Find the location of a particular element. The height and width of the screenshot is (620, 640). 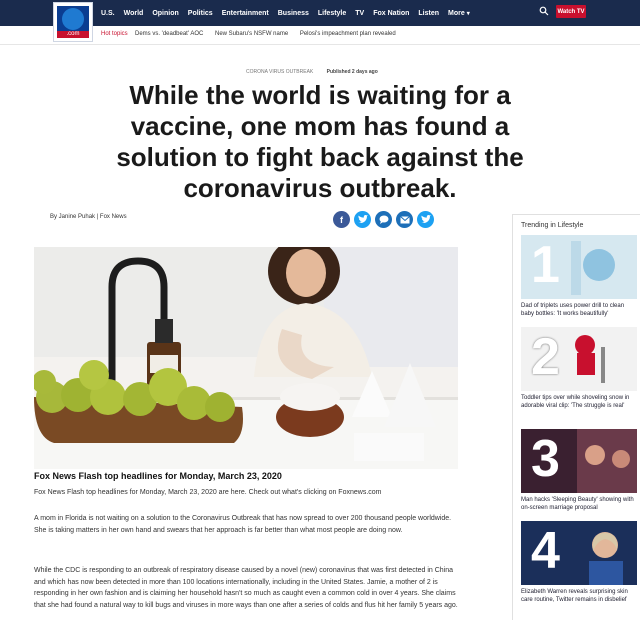

twitter-share-icon is located at coordinates (425, 219).